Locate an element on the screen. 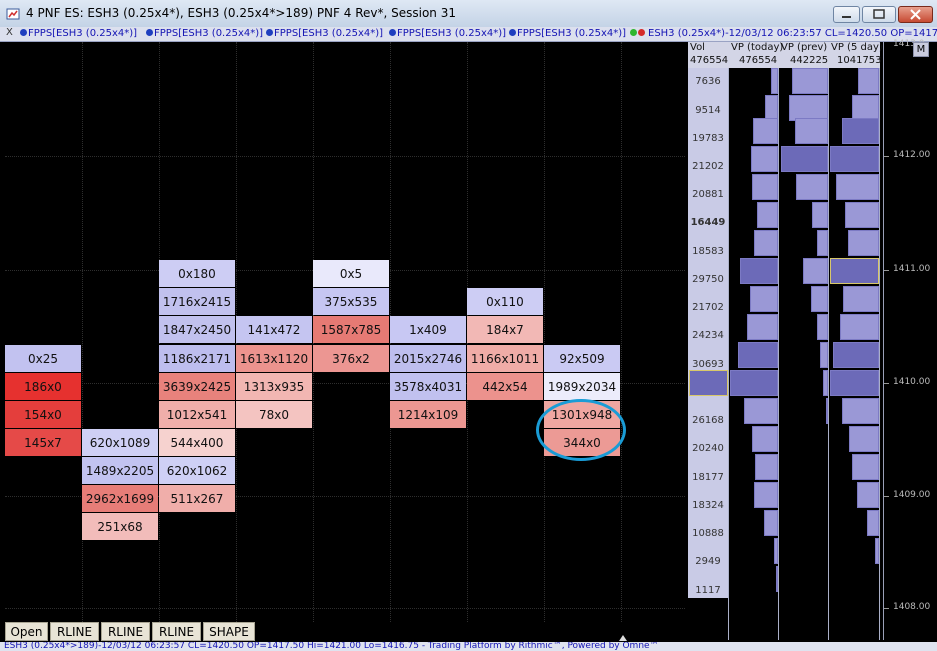 This screenshot has height=651, width=937. volume-value: 29750 is located at coordinates (708, 279).